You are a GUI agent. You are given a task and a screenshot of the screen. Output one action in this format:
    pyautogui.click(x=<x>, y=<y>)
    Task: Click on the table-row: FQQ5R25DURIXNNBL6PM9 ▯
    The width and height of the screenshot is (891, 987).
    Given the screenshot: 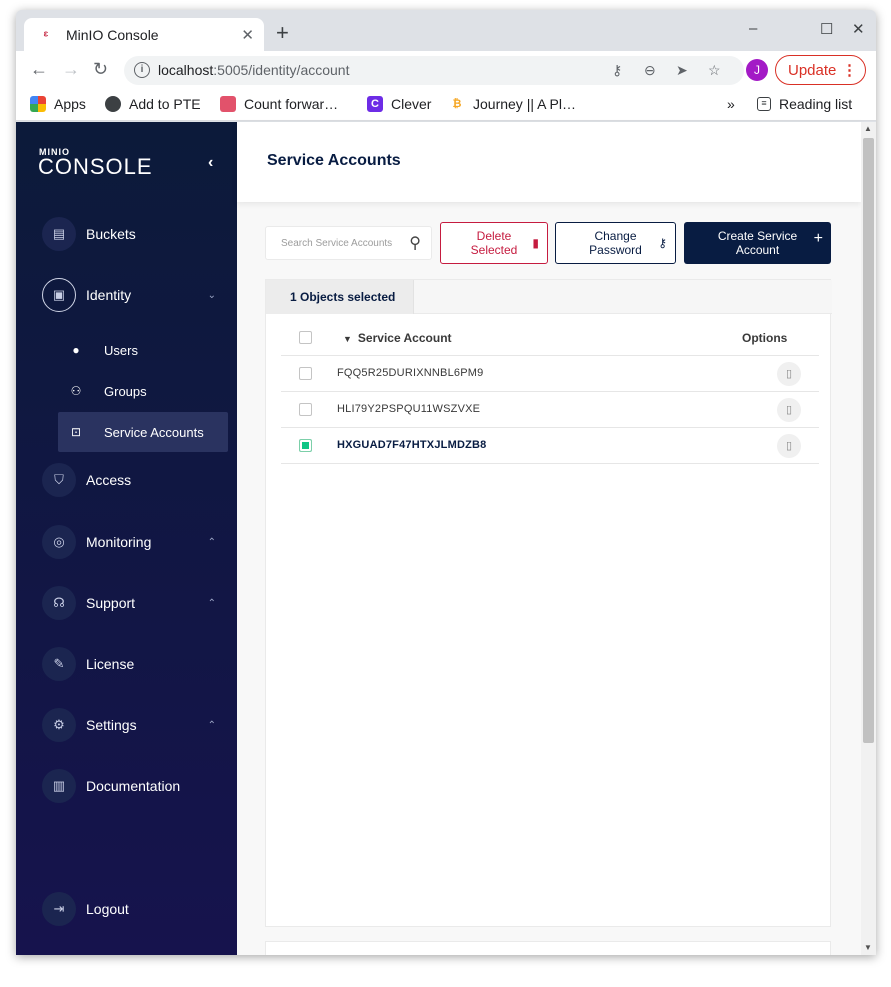 What is the action you would take?
    pyautogui.click(x=550, y=374)
    